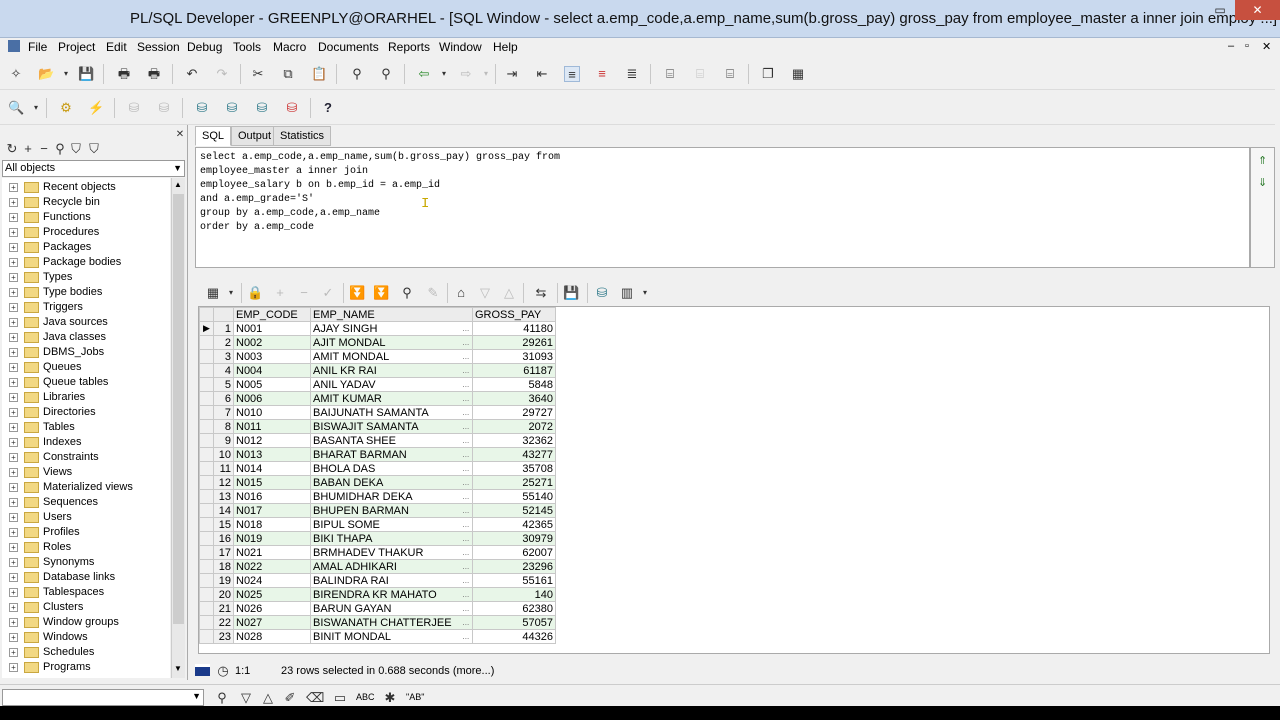 This screenshot has width=1280, height=720. What do you see at coordinates (86, 532) in the screenshot?
I see `tree-item: + Profiles` at bounding box center [86, 532].